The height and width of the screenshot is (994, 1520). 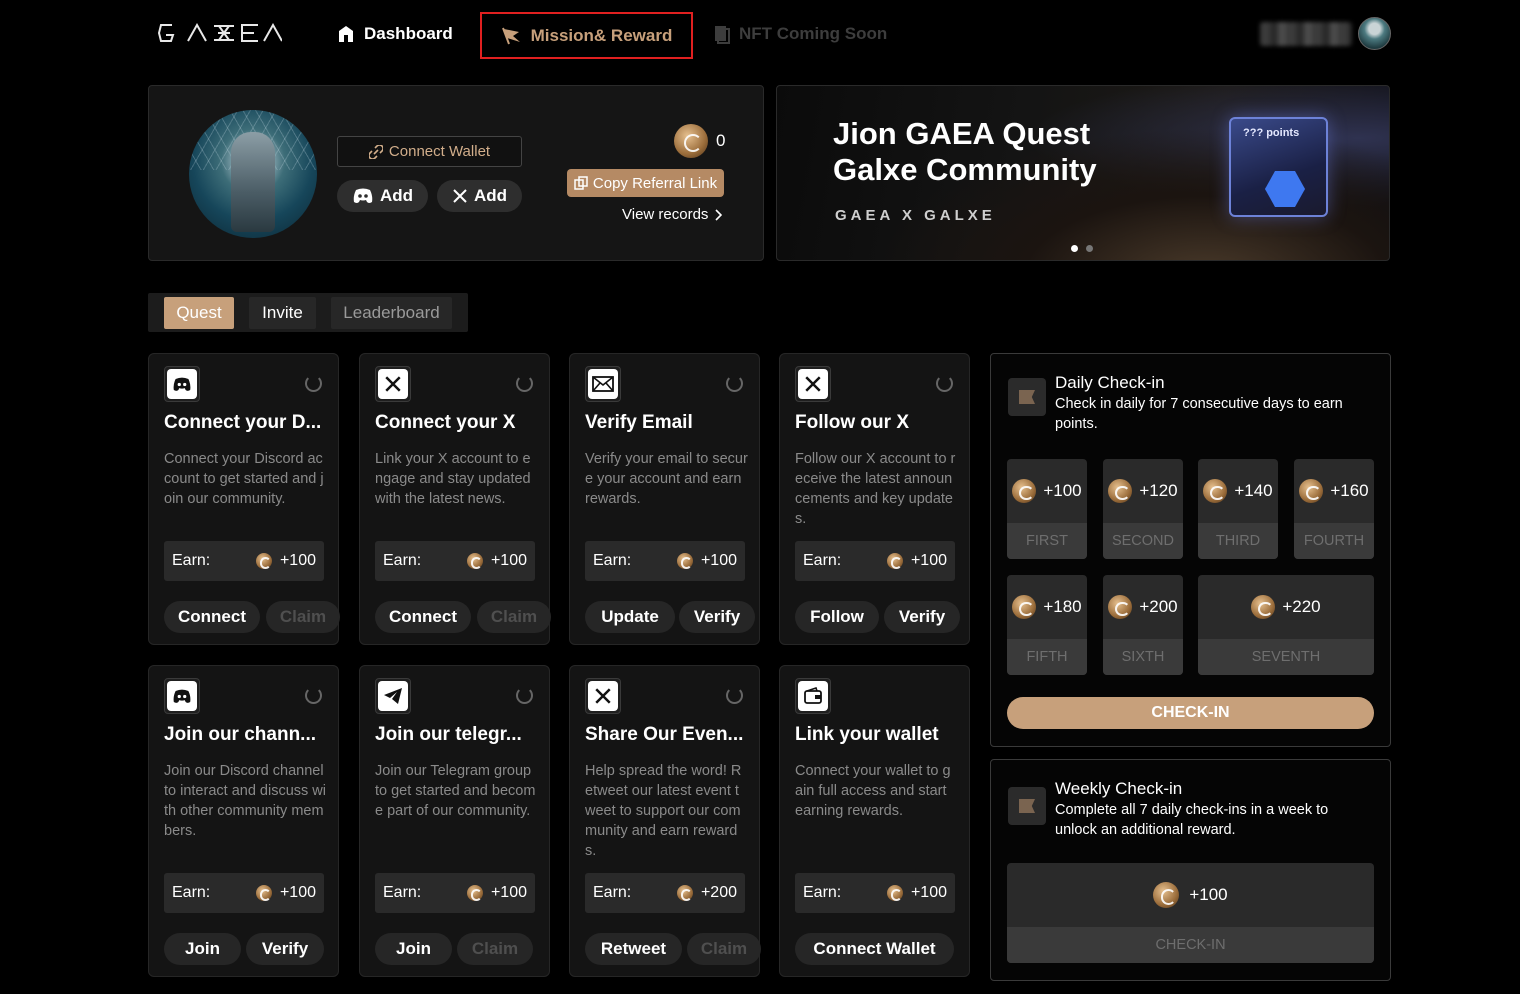 I want to click on points-card-graphic: ??? points, so click(x=1278, y=167).